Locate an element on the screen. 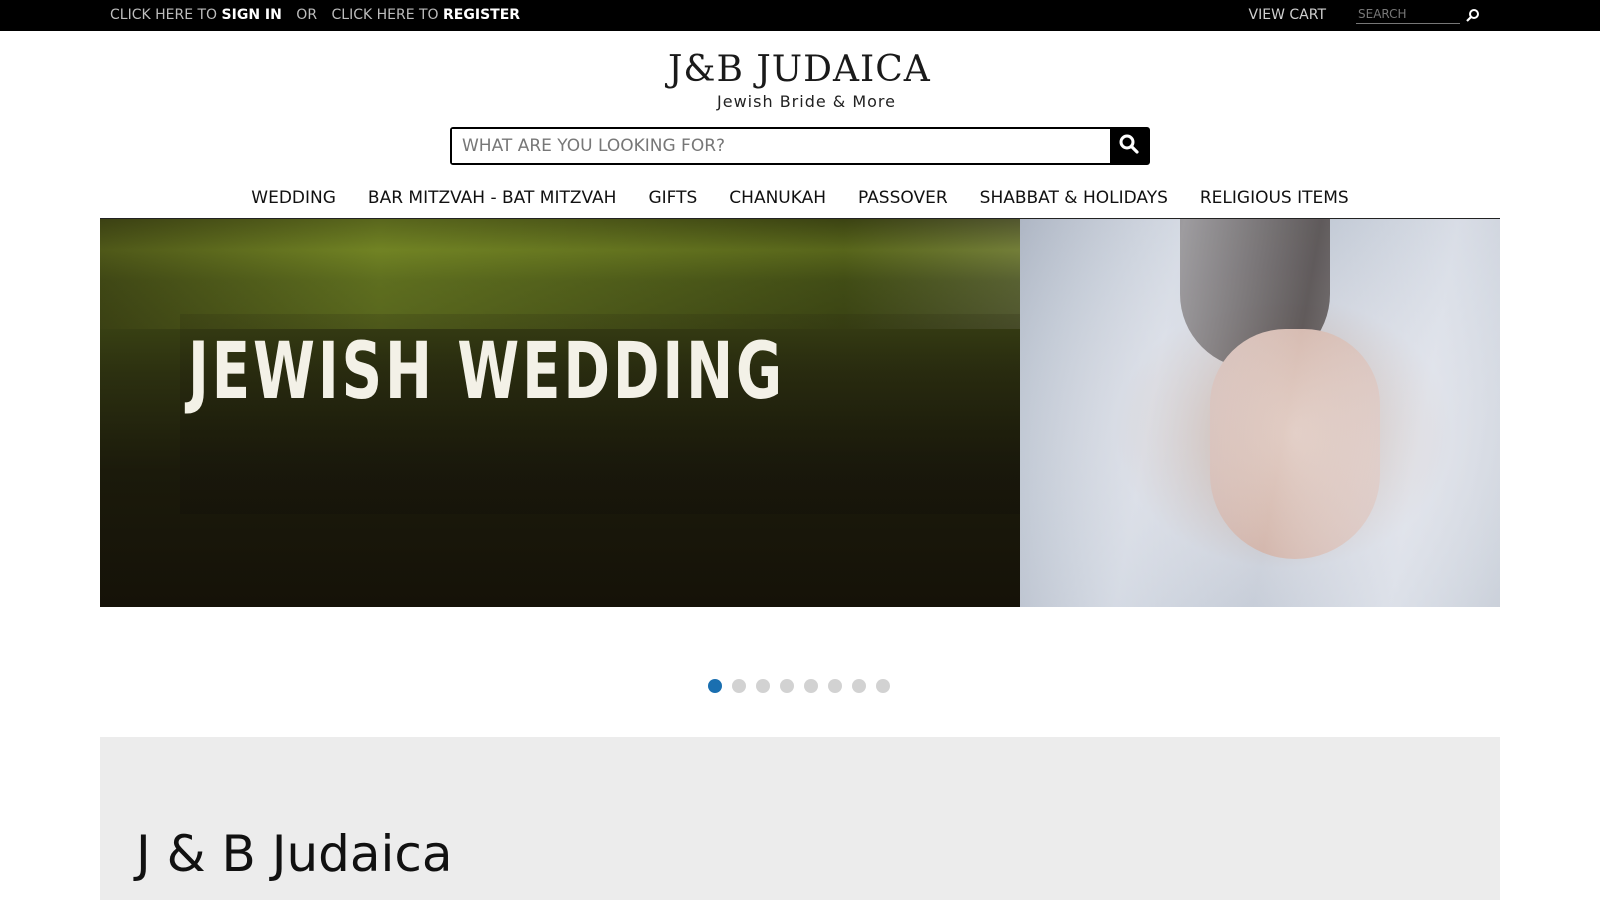  main-search-input is located at coordinates (781, 146).